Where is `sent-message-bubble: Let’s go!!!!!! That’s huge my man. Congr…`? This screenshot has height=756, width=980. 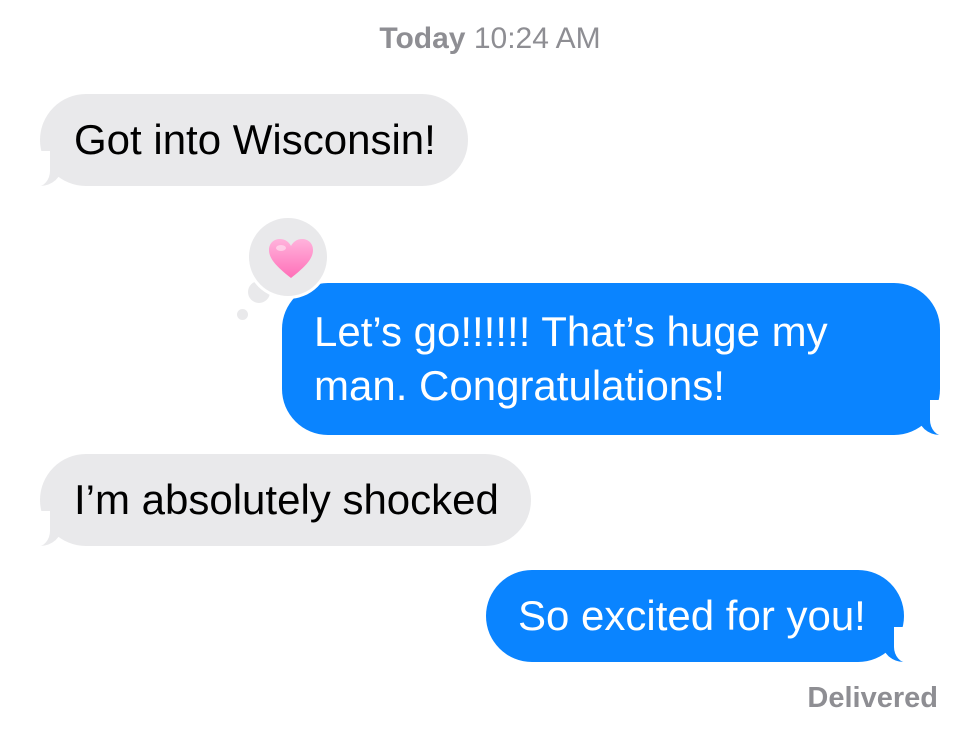
sent-message-bubble: Let’s go!!!!!! That’s huge my man. Congr… is located at coordinates (618, 359).